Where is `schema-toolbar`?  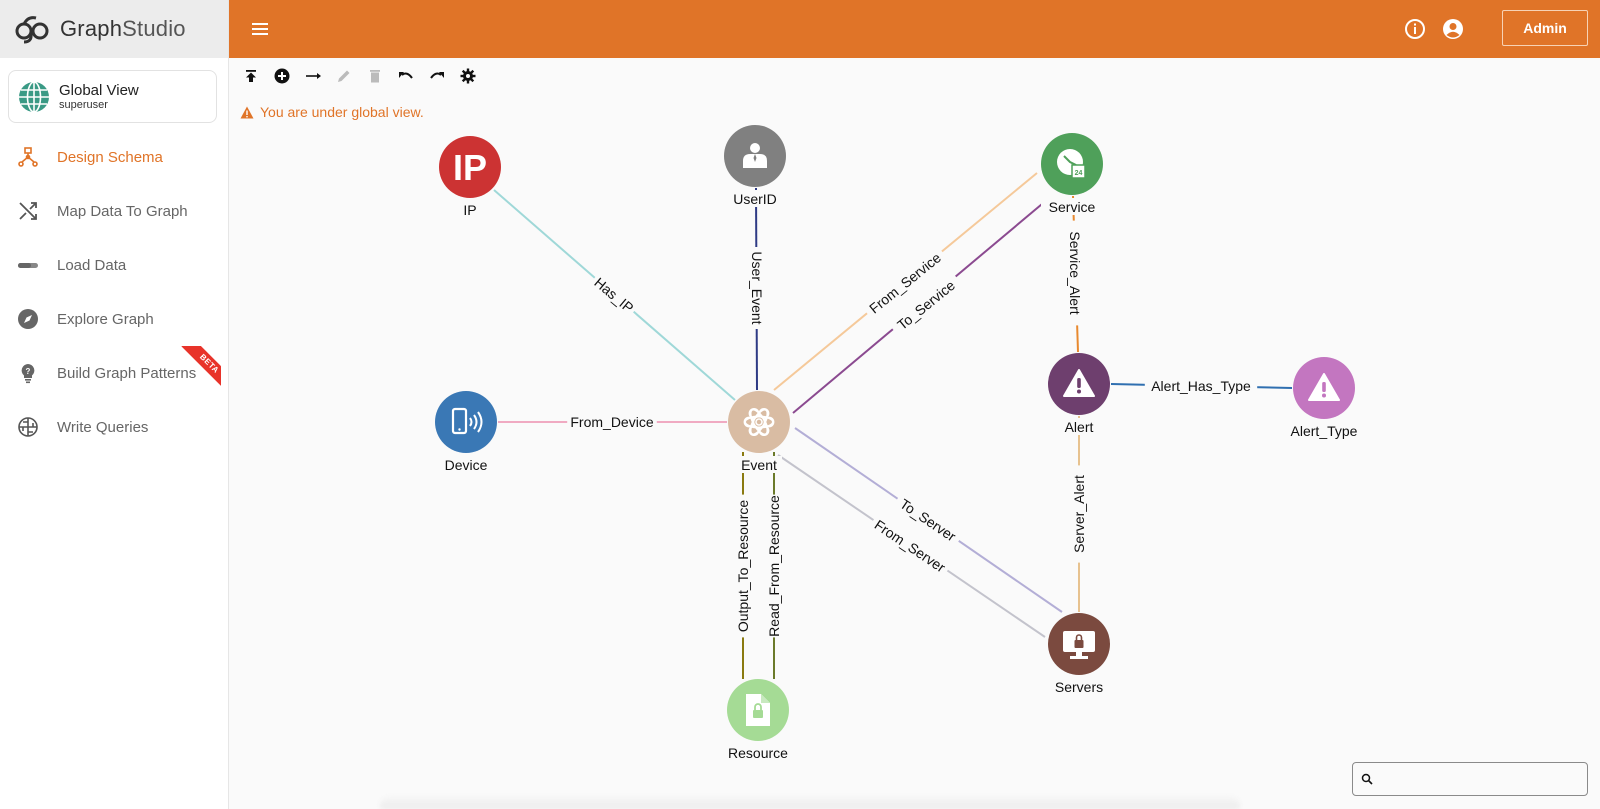
schema-toolbar is located at coordinates (356, 76).